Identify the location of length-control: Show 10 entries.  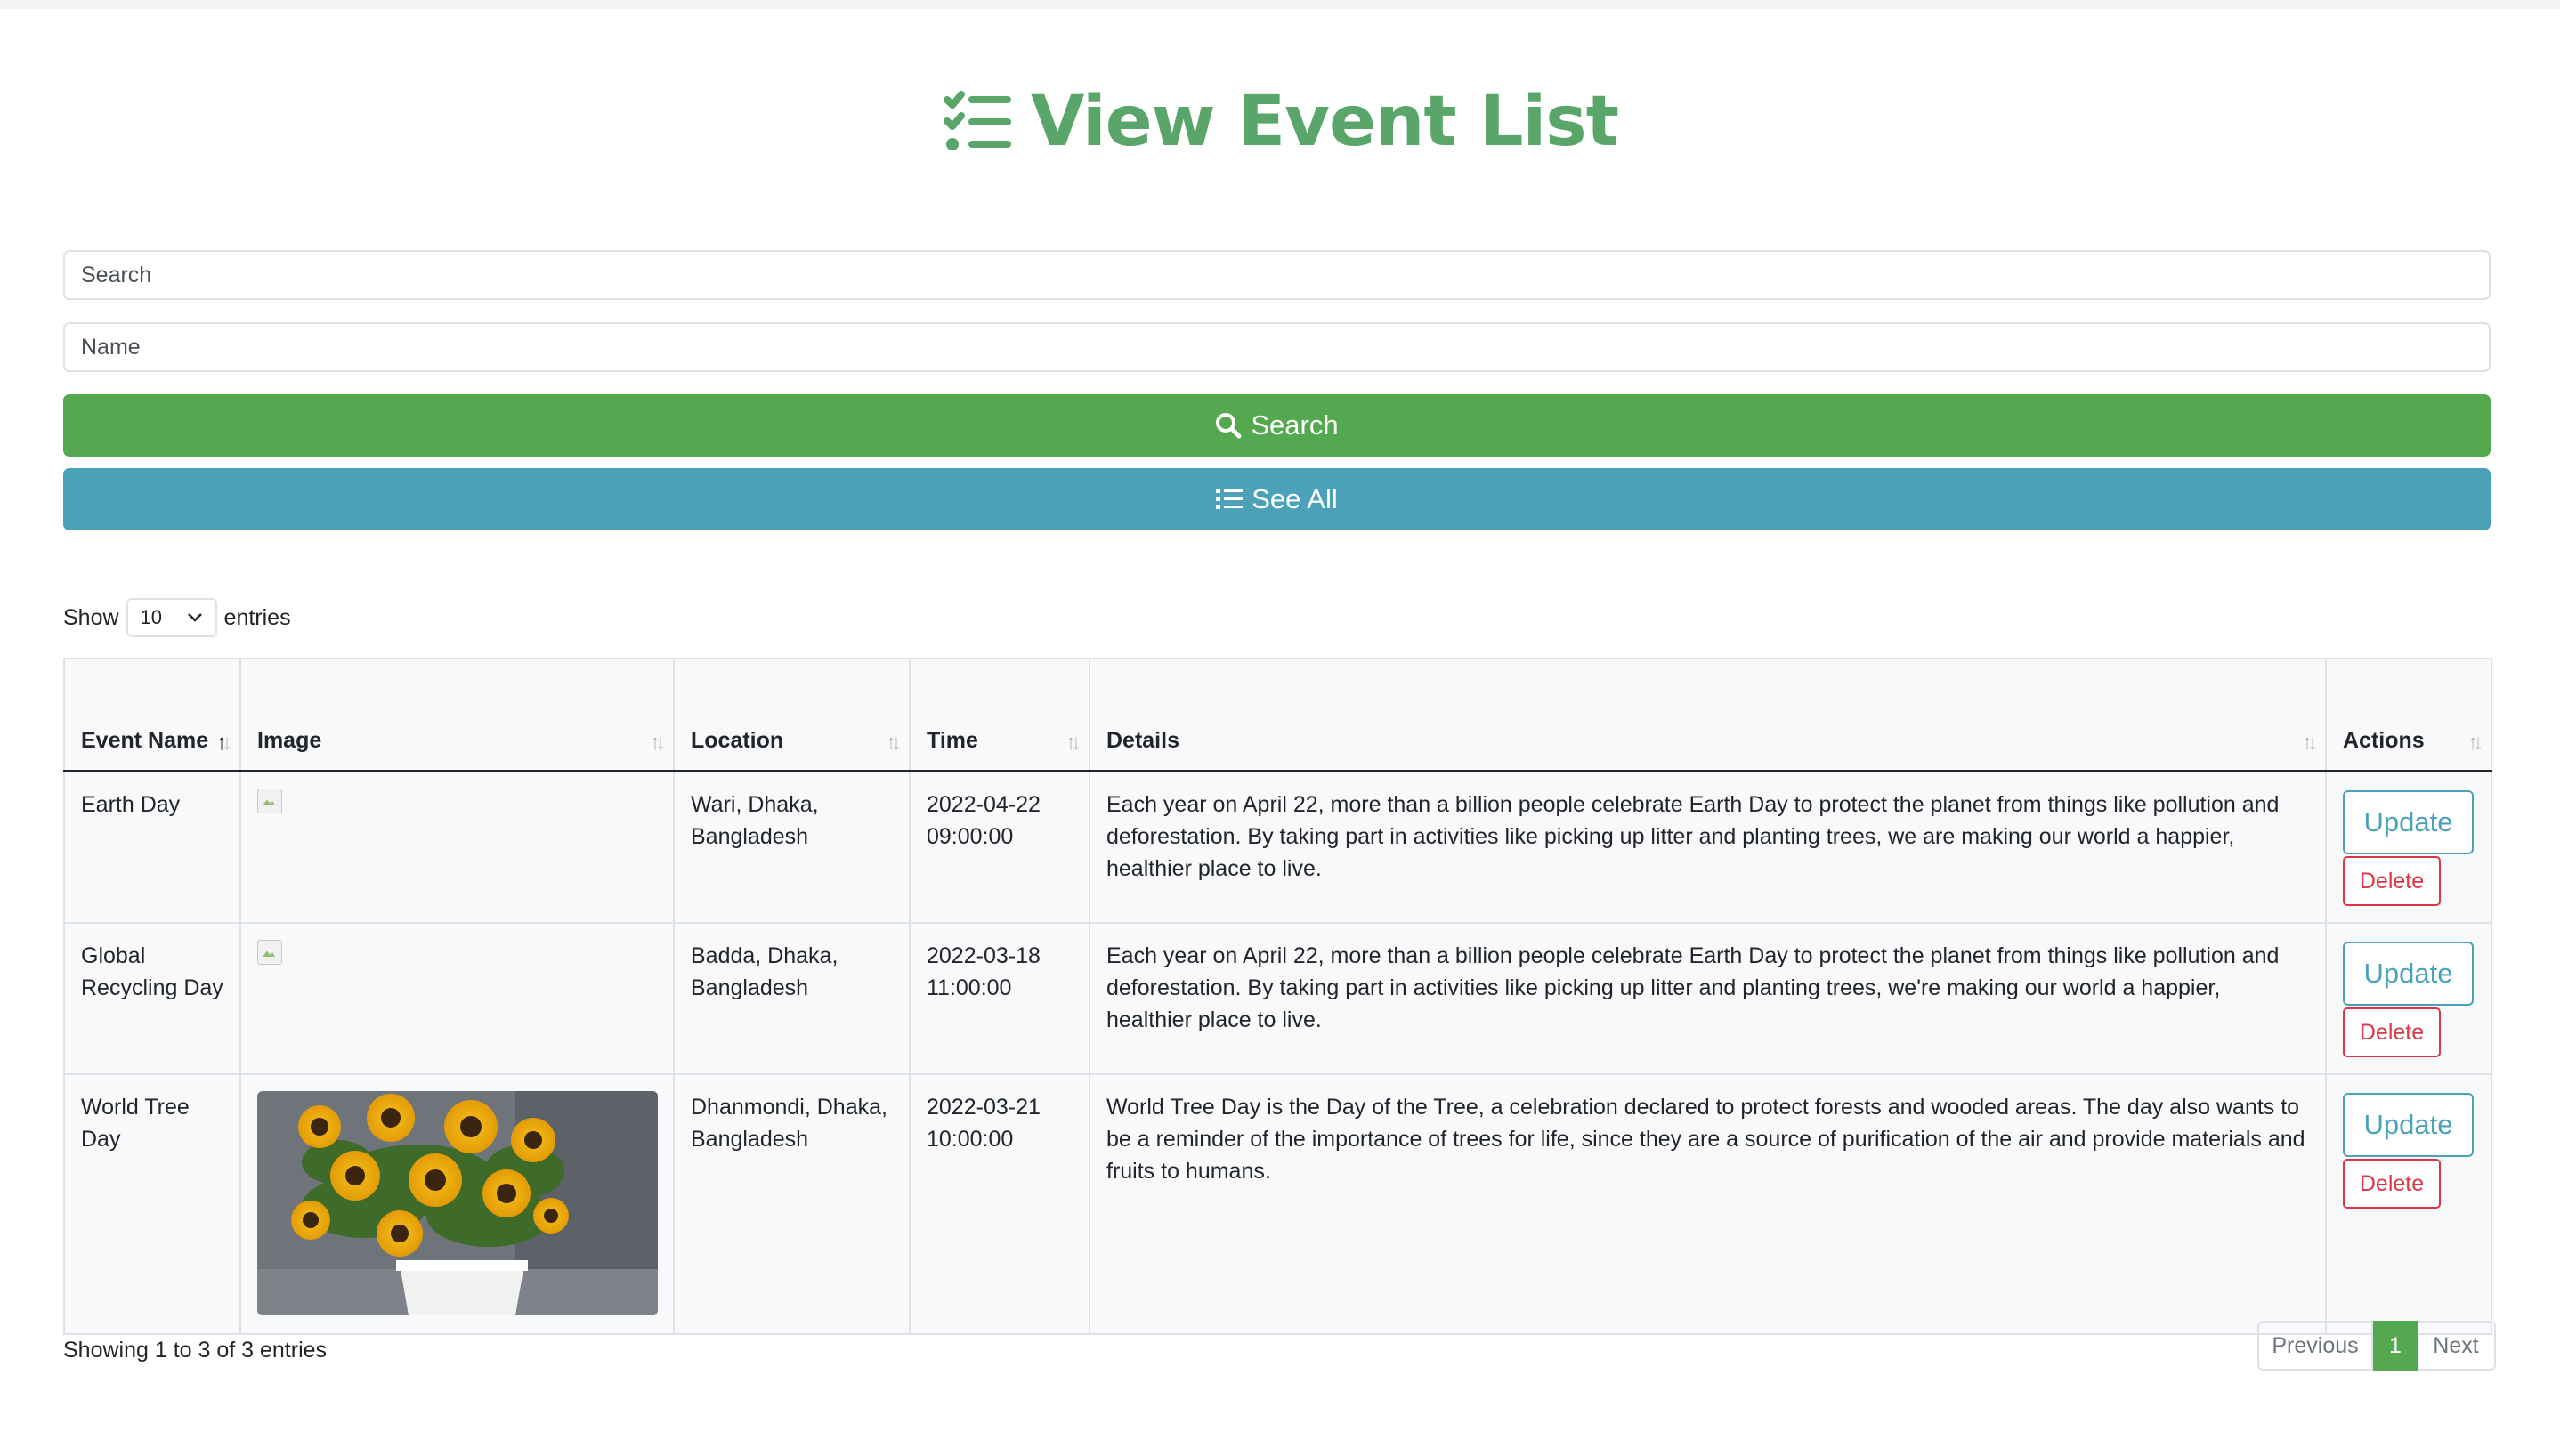
(177, 617).